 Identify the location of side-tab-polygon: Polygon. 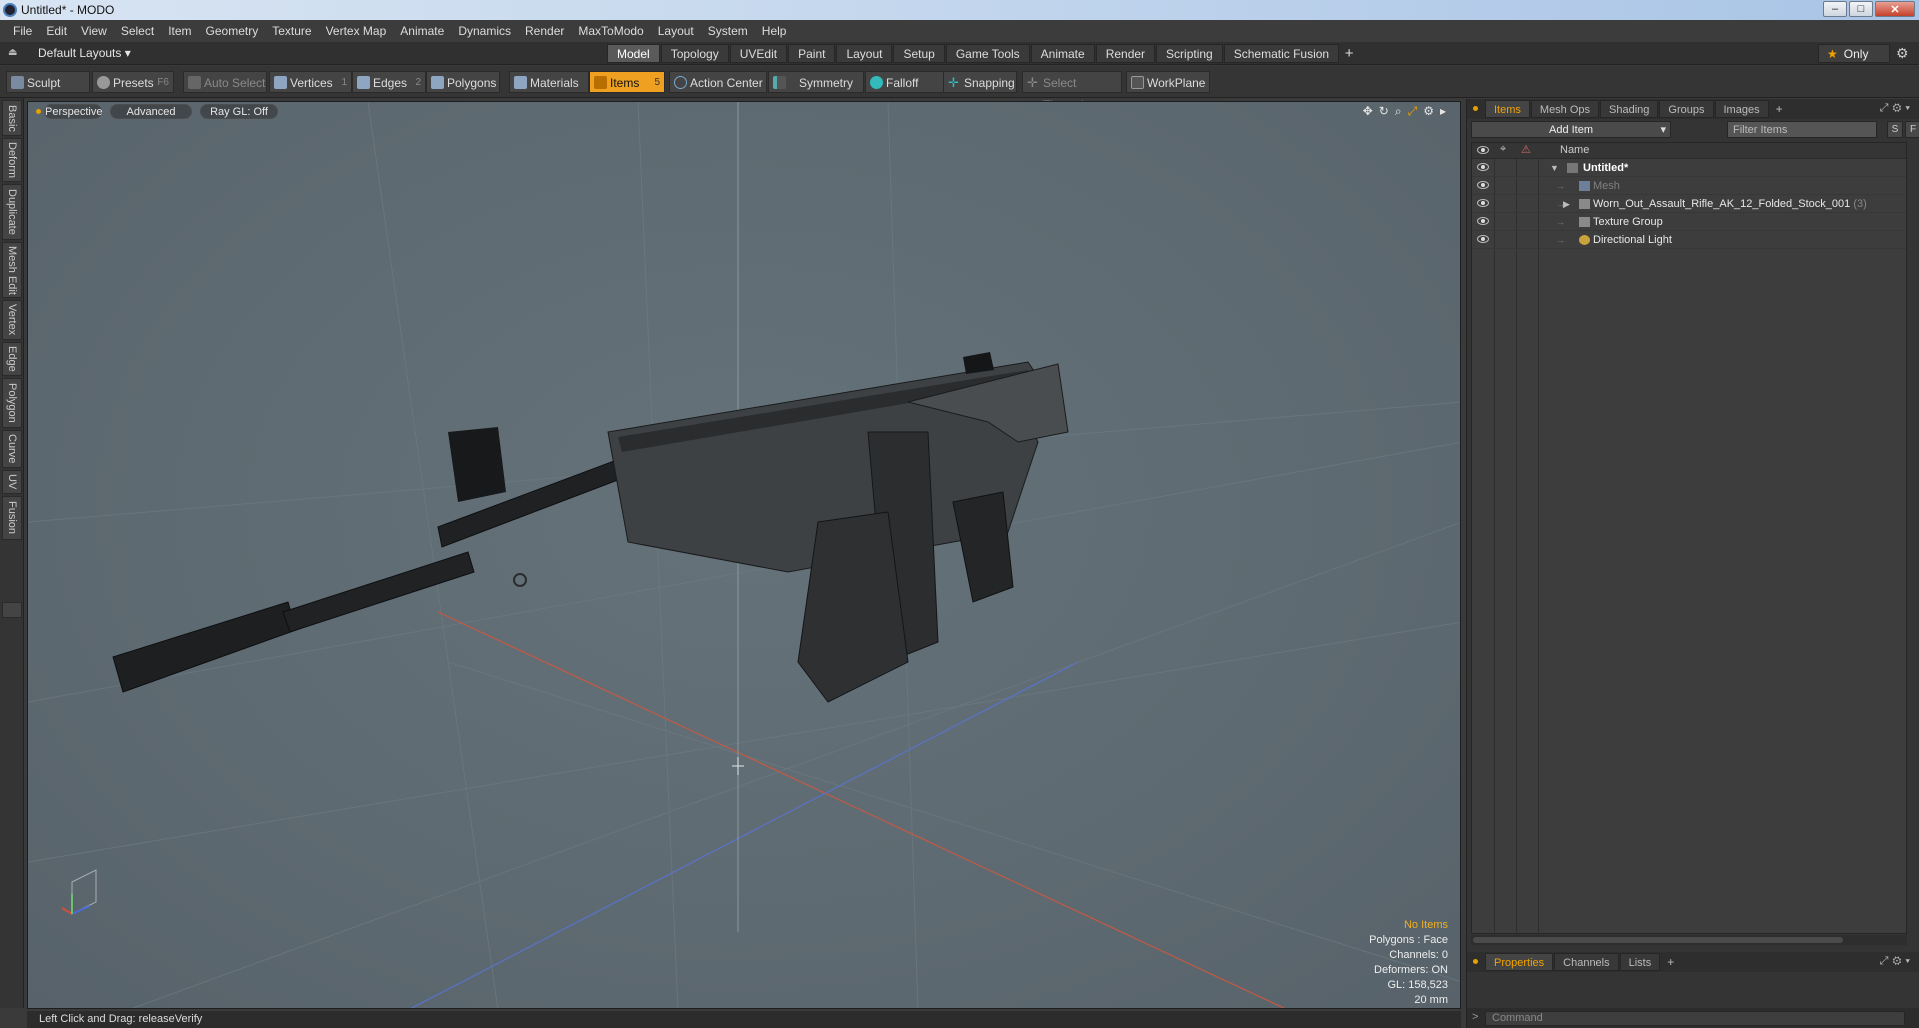
(12, 403).